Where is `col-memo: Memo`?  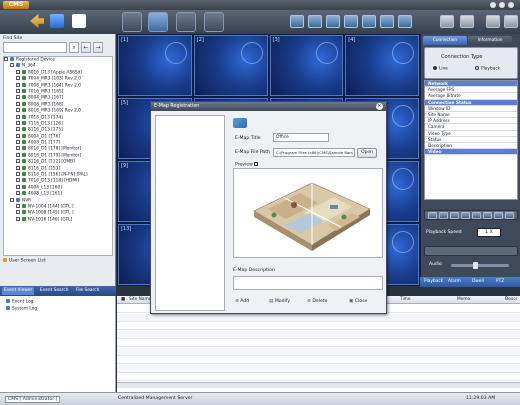
col-memo: Memo is located at coordinates (463, 299).